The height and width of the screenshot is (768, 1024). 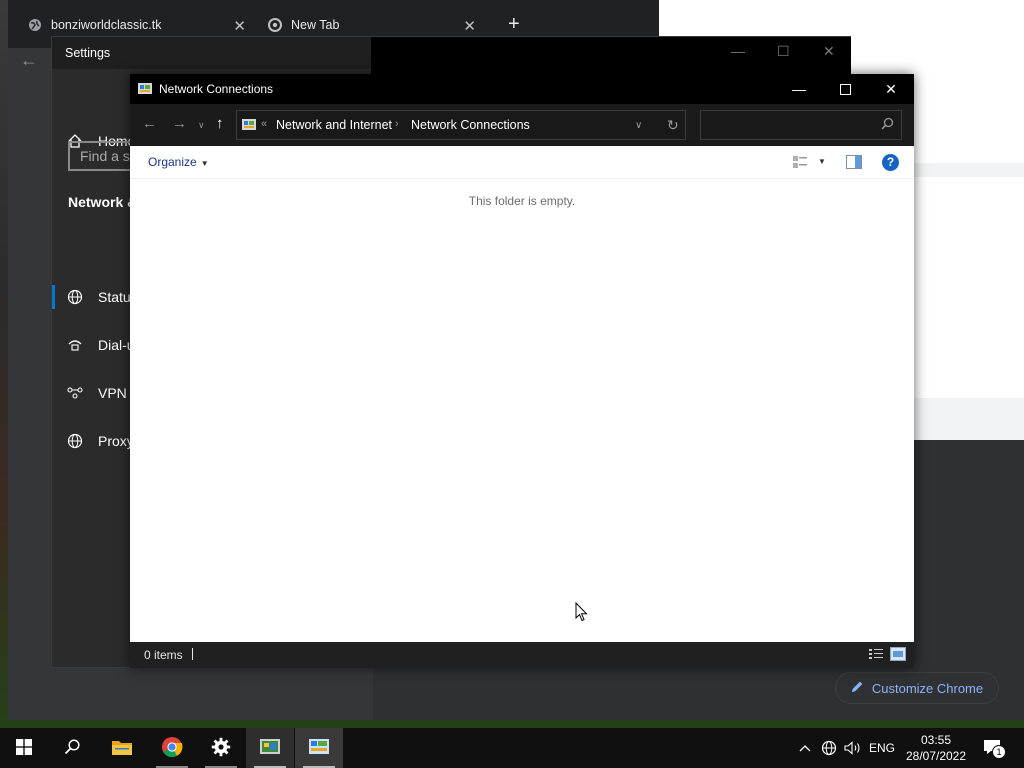 What do you see at coordinates (220, 123) in the screenshot?
I see `up-arrow-icon: ↑` at bounding box center [220, 123].